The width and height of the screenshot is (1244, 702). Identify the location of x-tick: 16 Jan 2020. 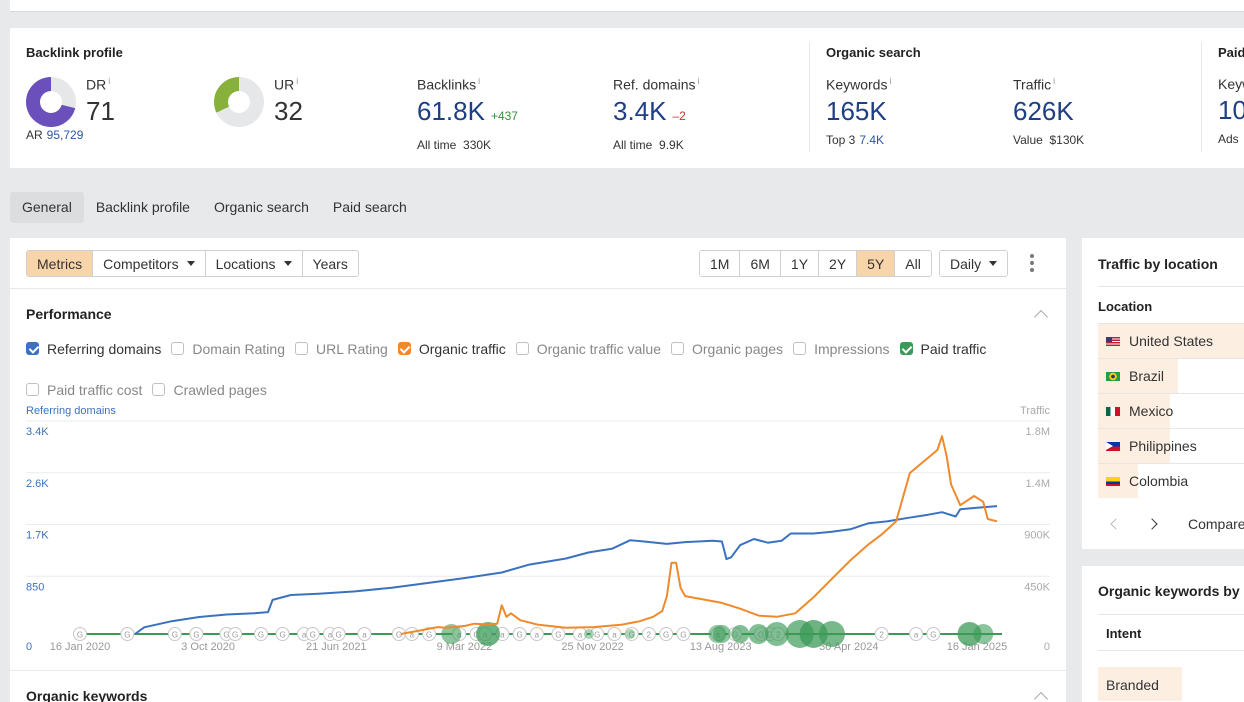
(80, 647).